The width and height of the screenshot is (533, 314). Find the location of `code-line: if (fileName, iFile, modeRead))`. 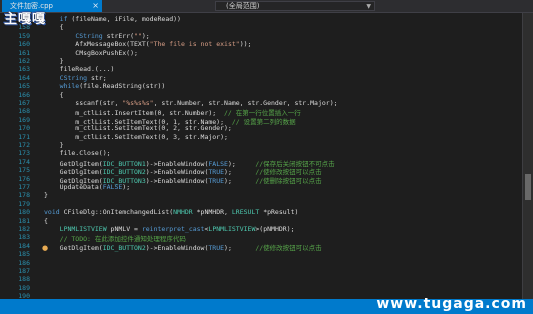

code-line: if (fileName, iFile, modeRead)) is located at coordinates (120, 19).